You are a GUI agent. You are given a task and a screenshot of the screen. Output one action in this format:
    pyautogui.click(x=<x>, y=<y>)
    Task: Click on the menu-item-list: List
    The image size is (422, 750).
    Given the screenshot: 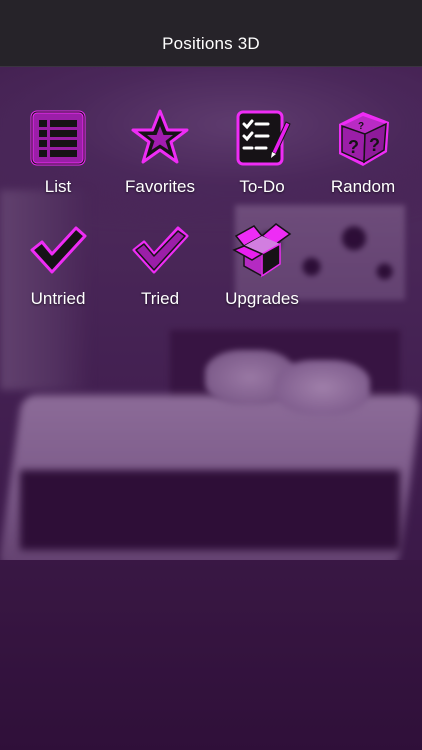 What is the action you would take?
    pyautogui.click(x=58, y=158)
    